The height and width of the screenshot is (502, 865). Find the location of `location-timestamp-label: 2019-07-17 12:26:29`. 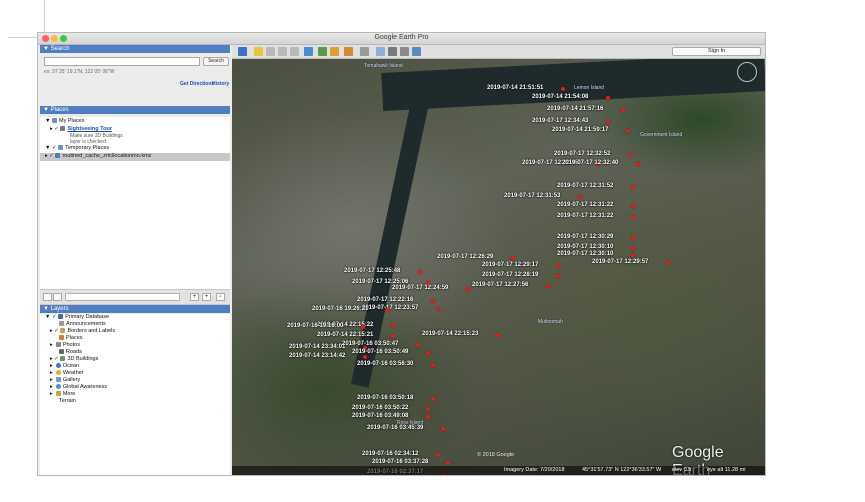

location-timestamp-label: 2019-07-17 12:26:29 is located at coordinates (465, 257).